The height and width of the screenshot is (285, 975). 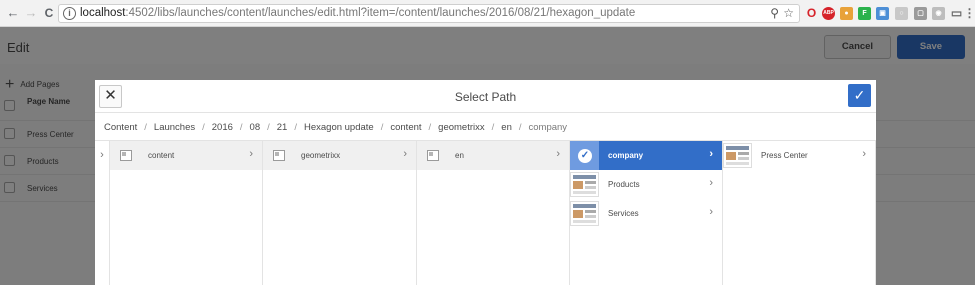 What do you see at coordinates (120, 127) in the screenshot?
I see `breadcrumb-item: Content` at bounding box center [120, 127].